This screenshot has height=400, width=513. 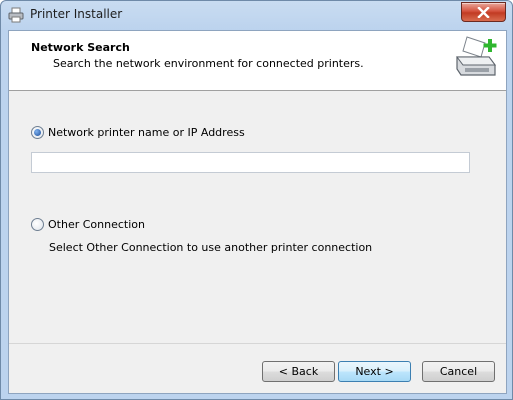 What do you see at coordinates (37, 224) in the screenshot?
I see `other-connection-radio` at bounding box center [37, 224].